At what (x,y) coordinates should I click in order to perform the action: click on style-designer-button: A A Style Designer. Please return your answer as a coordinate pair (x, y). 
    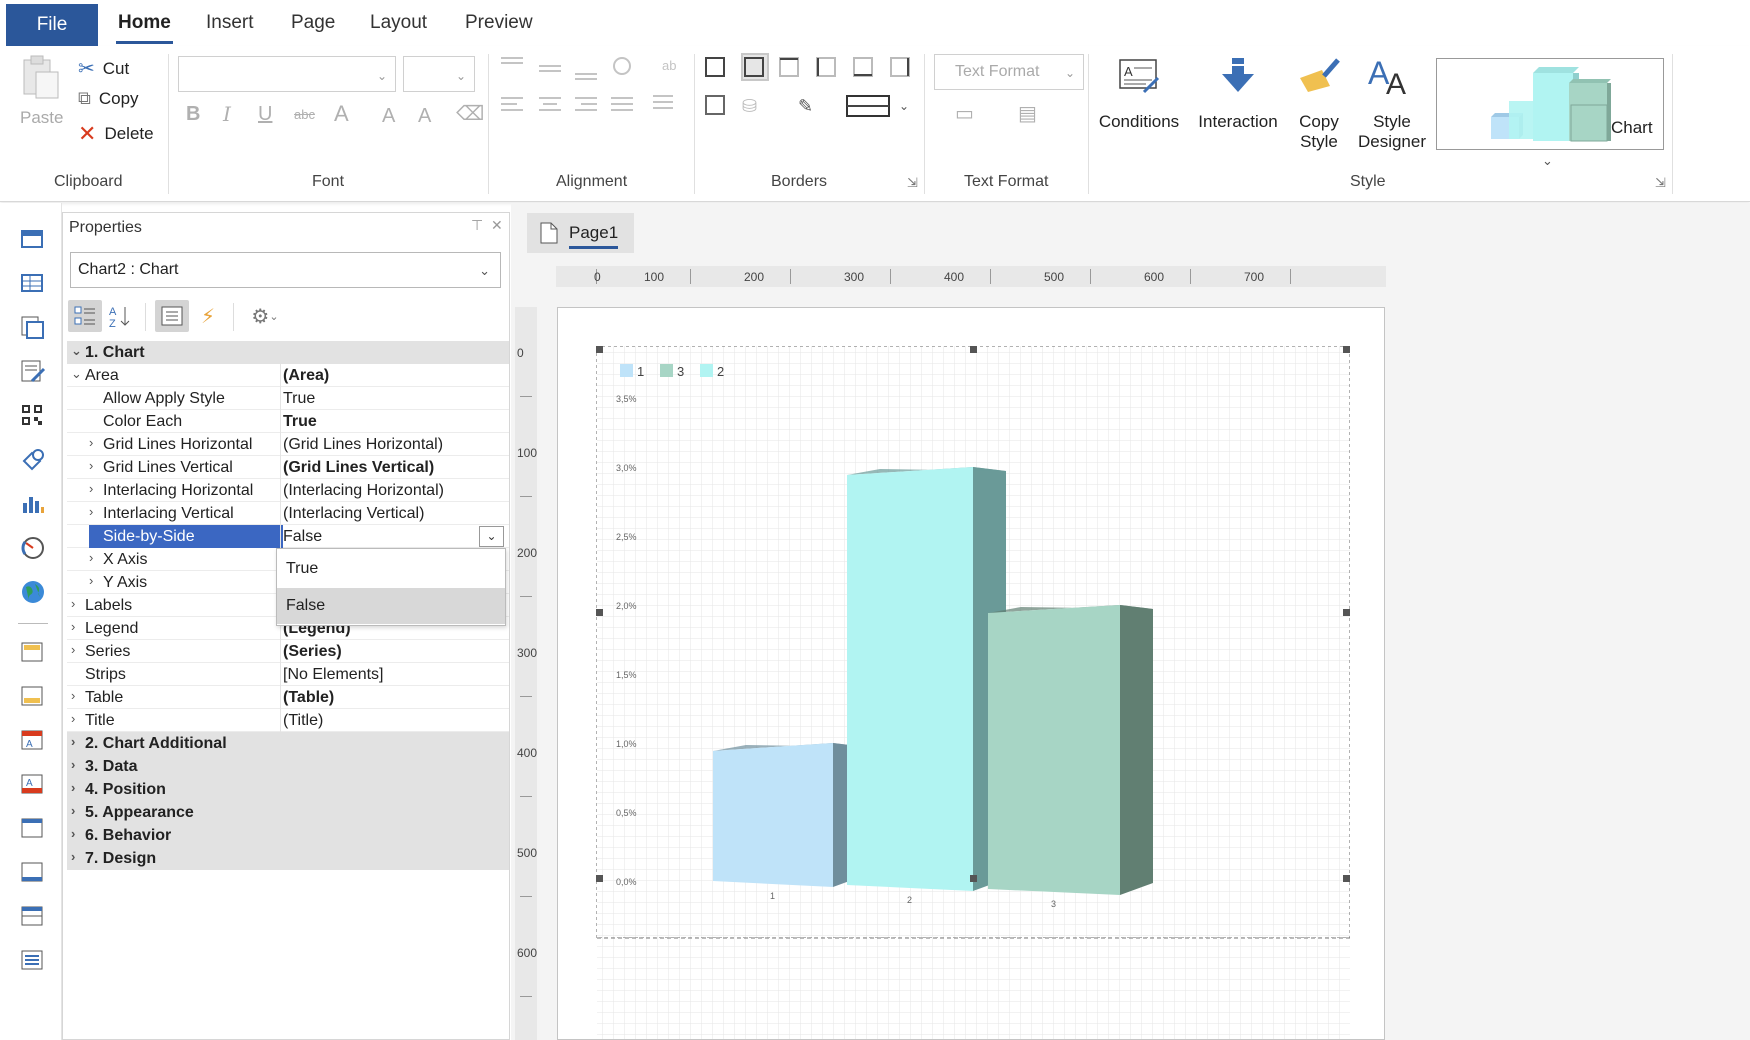
    Looking at the image, I should click on (1392, 111).